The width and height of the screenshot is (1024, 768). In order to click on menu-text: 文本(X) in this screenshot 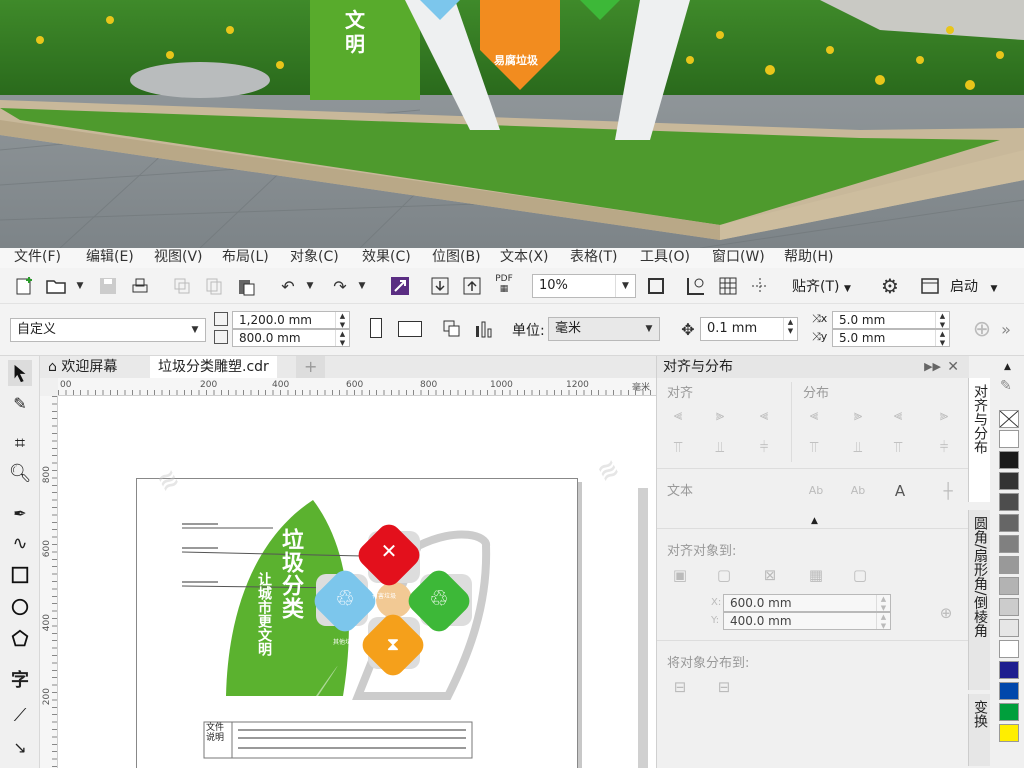, I will do `click(524, 257)`.